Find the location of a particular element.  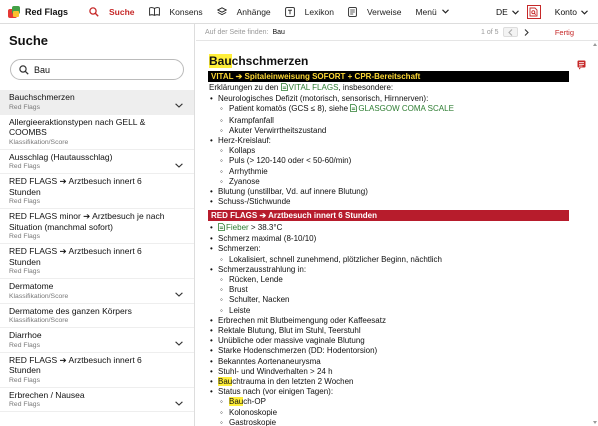

result-title: Ausschlag (Hautausschlag) is located at coordinates (61, 156).